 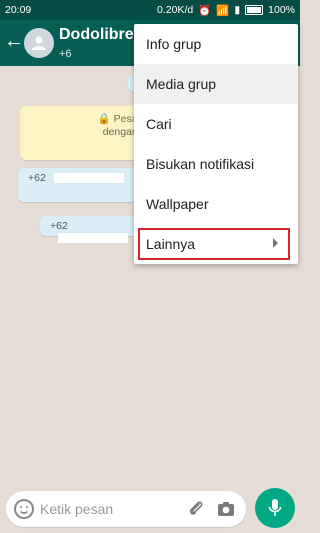 I want to click on mic-button, so click(x=275, y=508).